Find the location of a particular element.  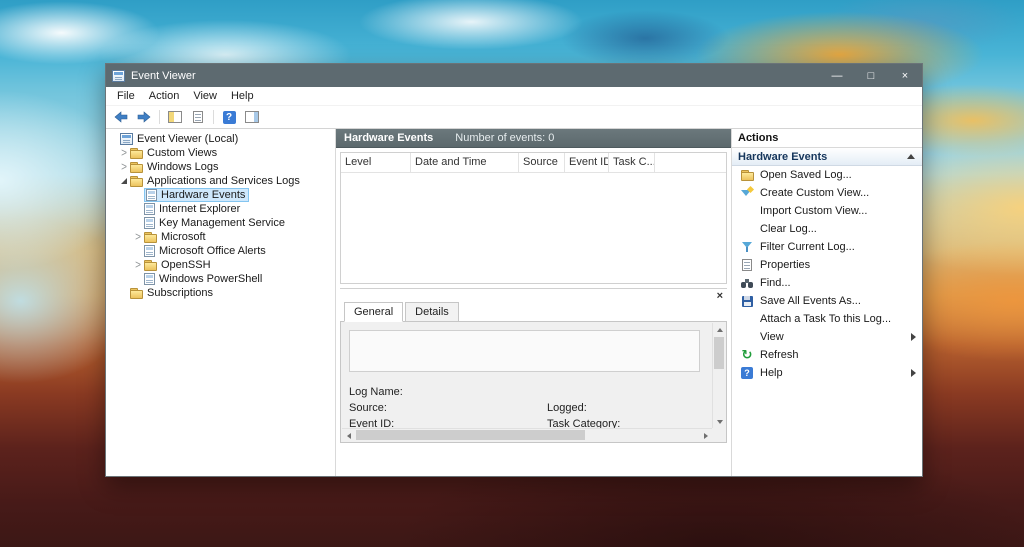

action-help: Help is located at coordinates (827, 373).